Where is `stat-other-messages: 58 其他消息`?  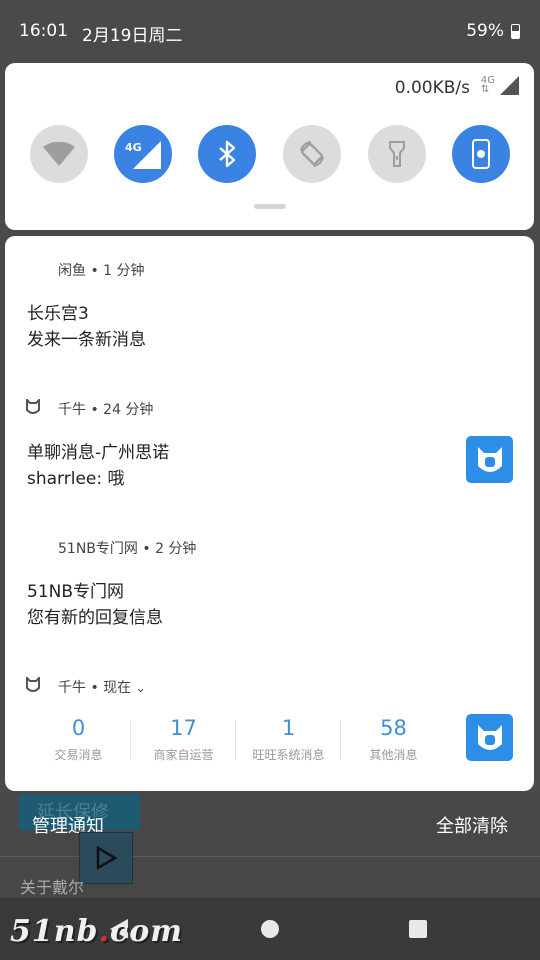 stat-other-messages: 58 其他消息 is located at coordinates (393, 739).